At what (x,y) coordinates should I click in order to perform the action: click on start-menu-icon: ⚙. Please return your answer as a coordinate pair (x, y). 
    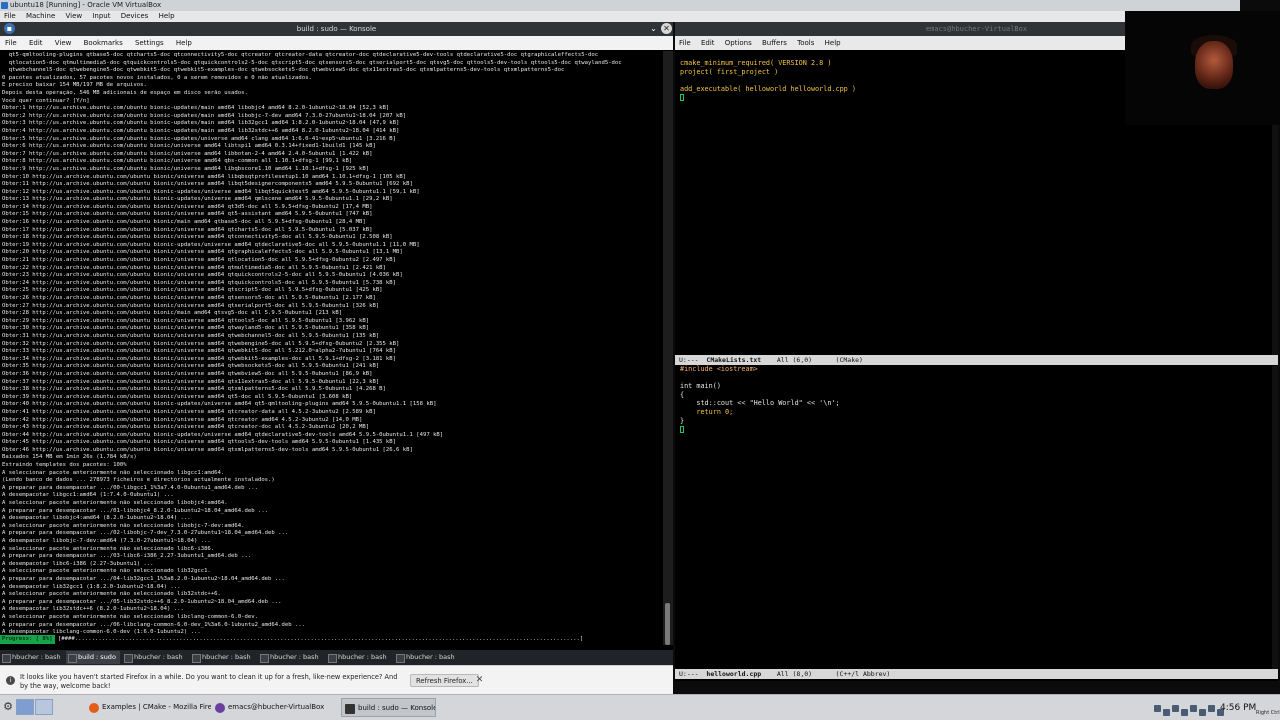
    Looking at the image, I should click on (8, 707).